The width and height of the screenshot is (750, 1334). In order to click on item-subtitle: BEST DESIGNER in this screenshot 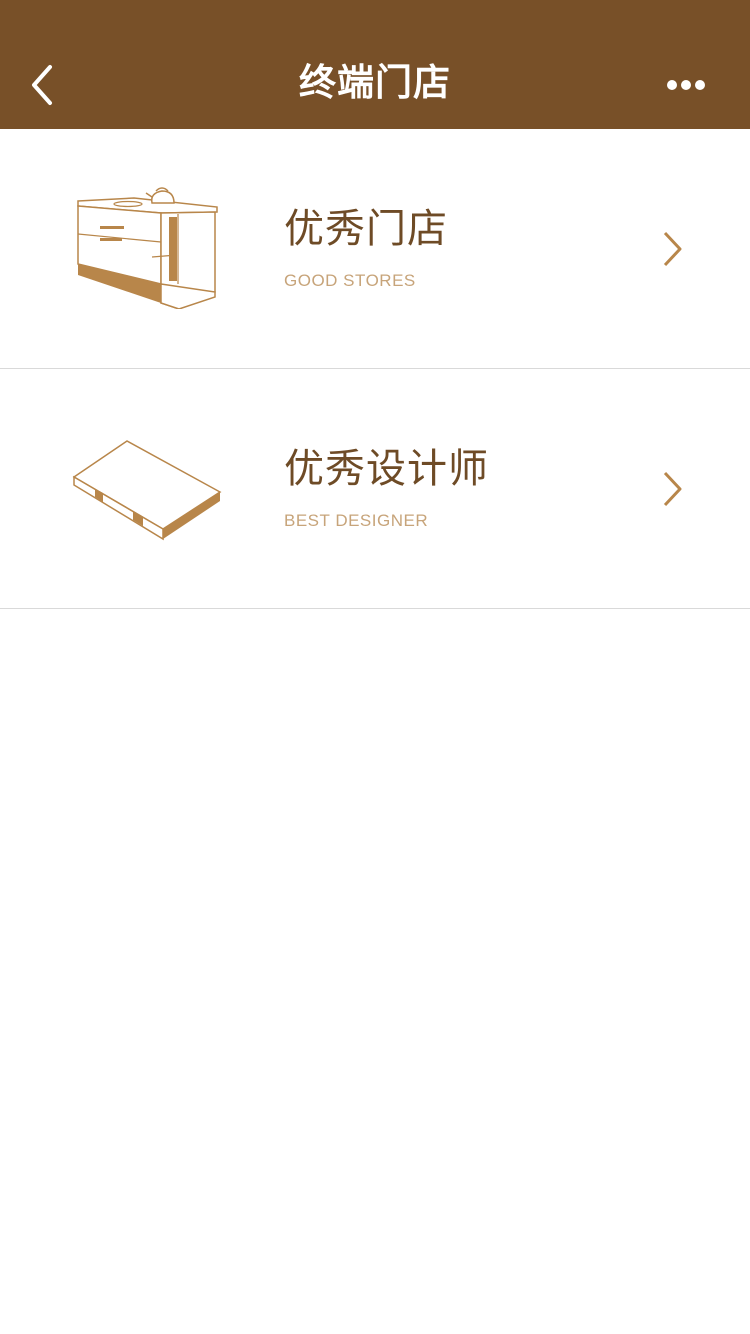, I will do `click(356, 520)`.